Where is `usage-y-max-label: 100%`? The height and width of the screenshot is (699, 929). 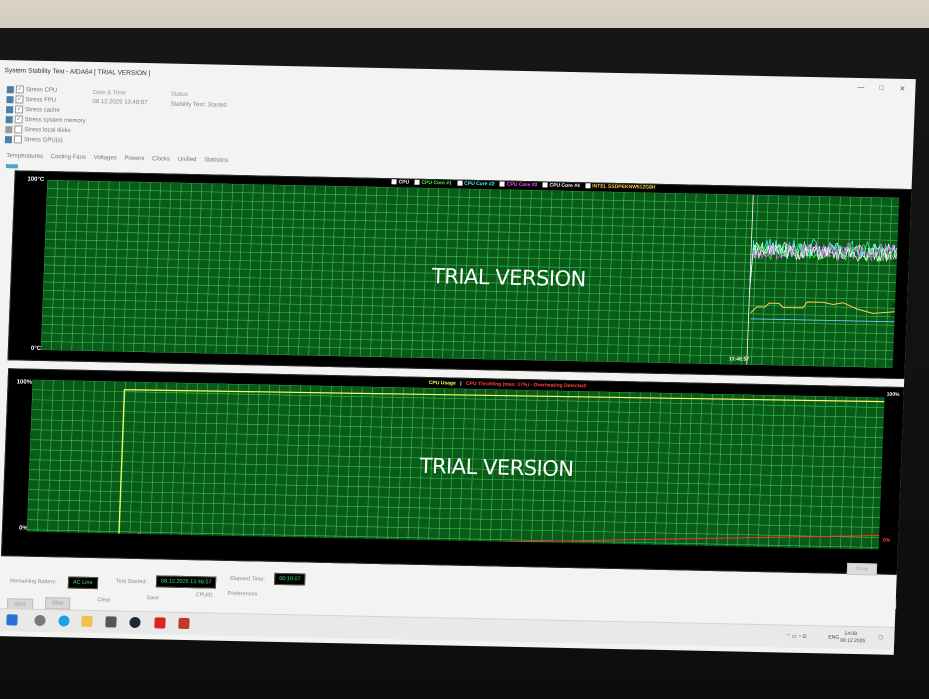
usage-y-max-label: 100% is located at coordinates (24, 382).